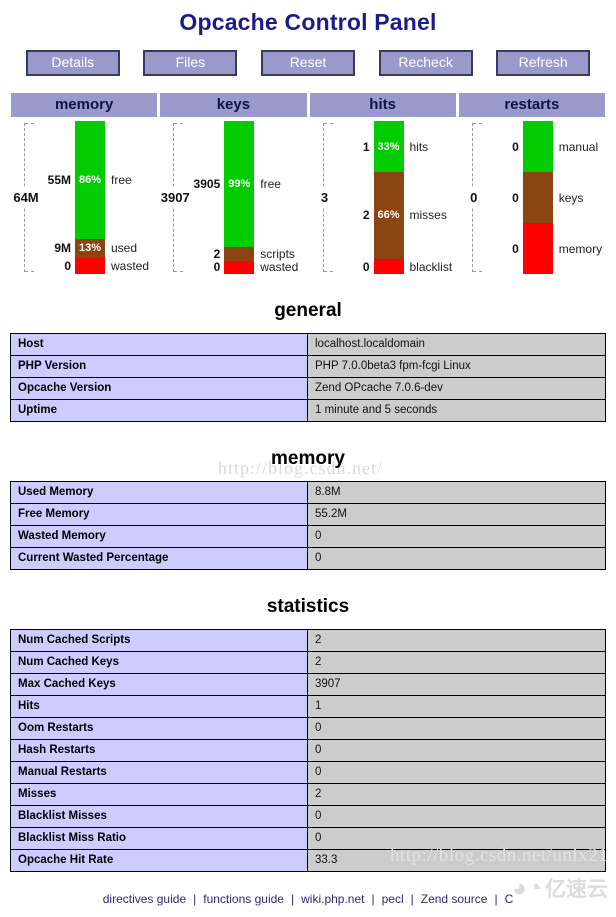 This screenshot has height=917, width=616. What do you see at coordinates (388, 146) in the screenshot?
I see `segment-percent: 33%` at bounding box center [388, 146].